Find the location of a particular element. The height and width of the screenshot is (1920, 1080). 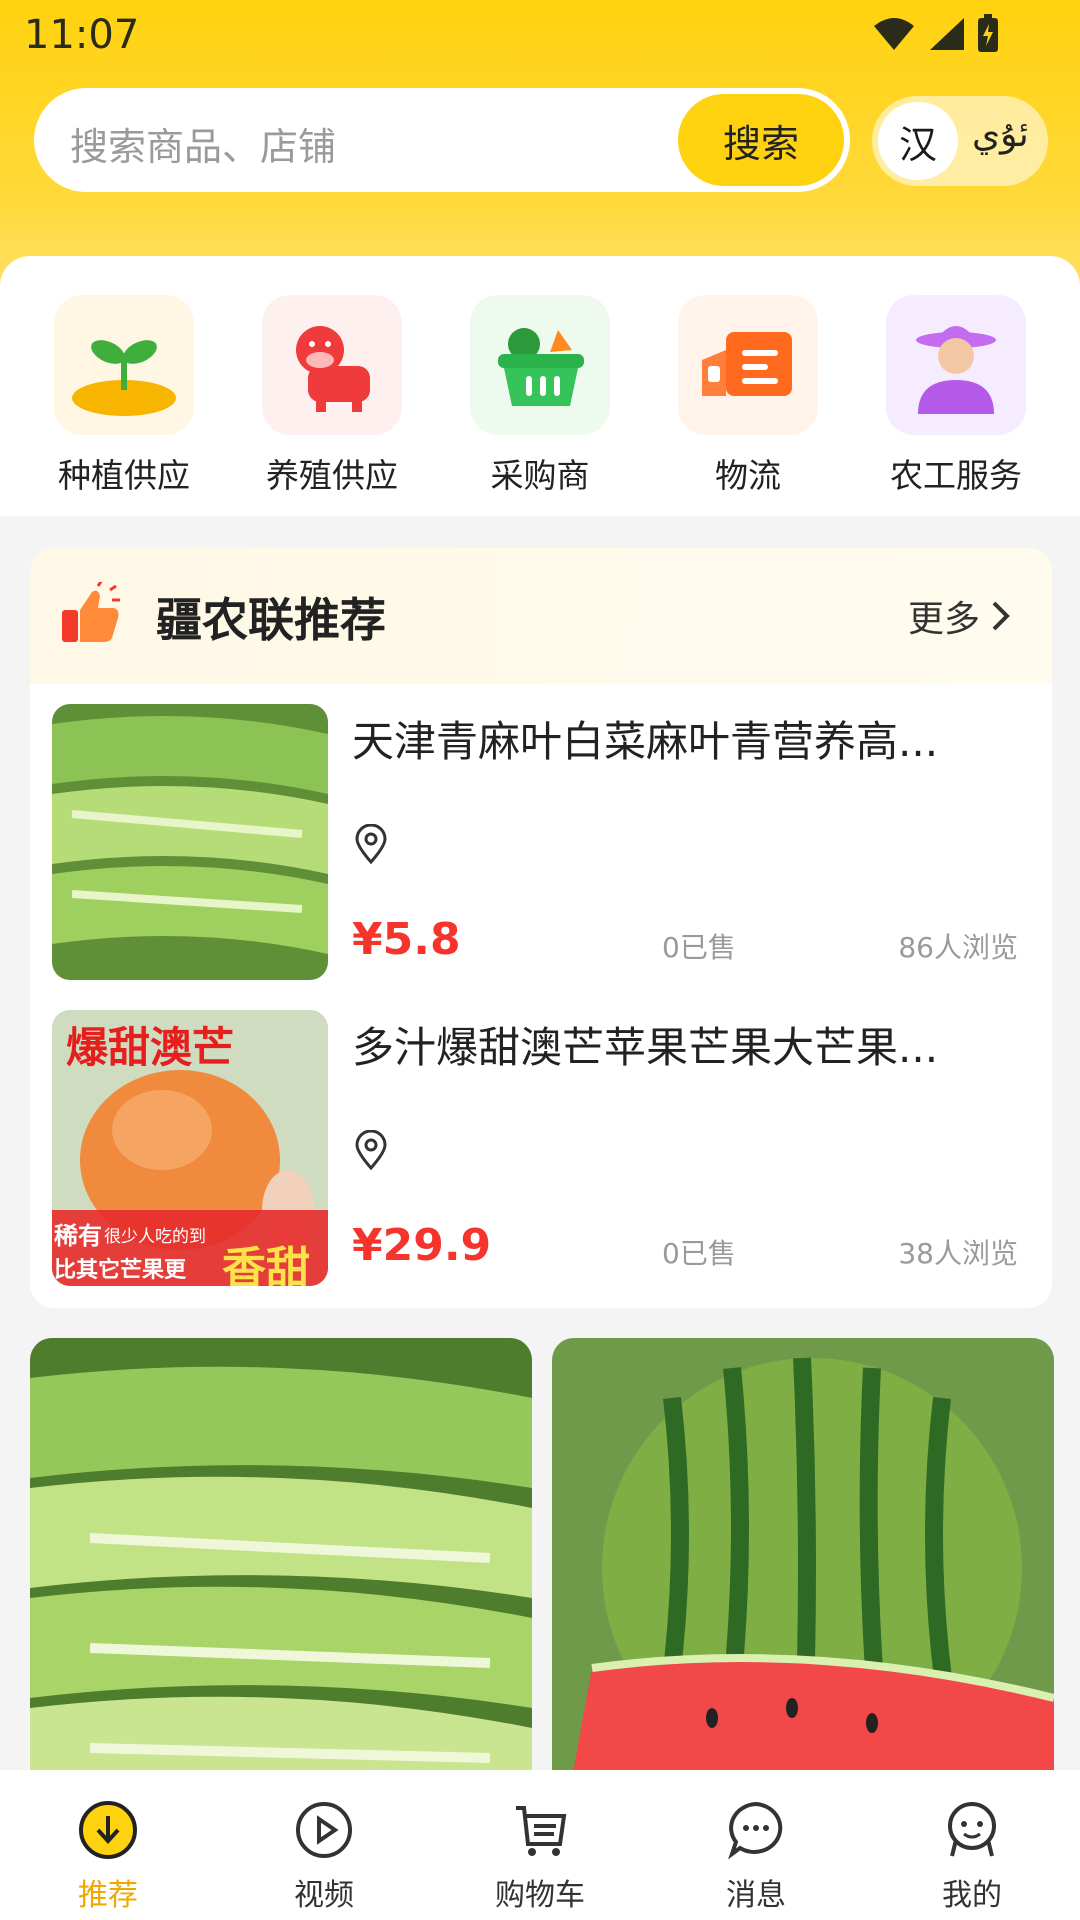

category-planting: 种植供应 is located at coordinates (124, 396).